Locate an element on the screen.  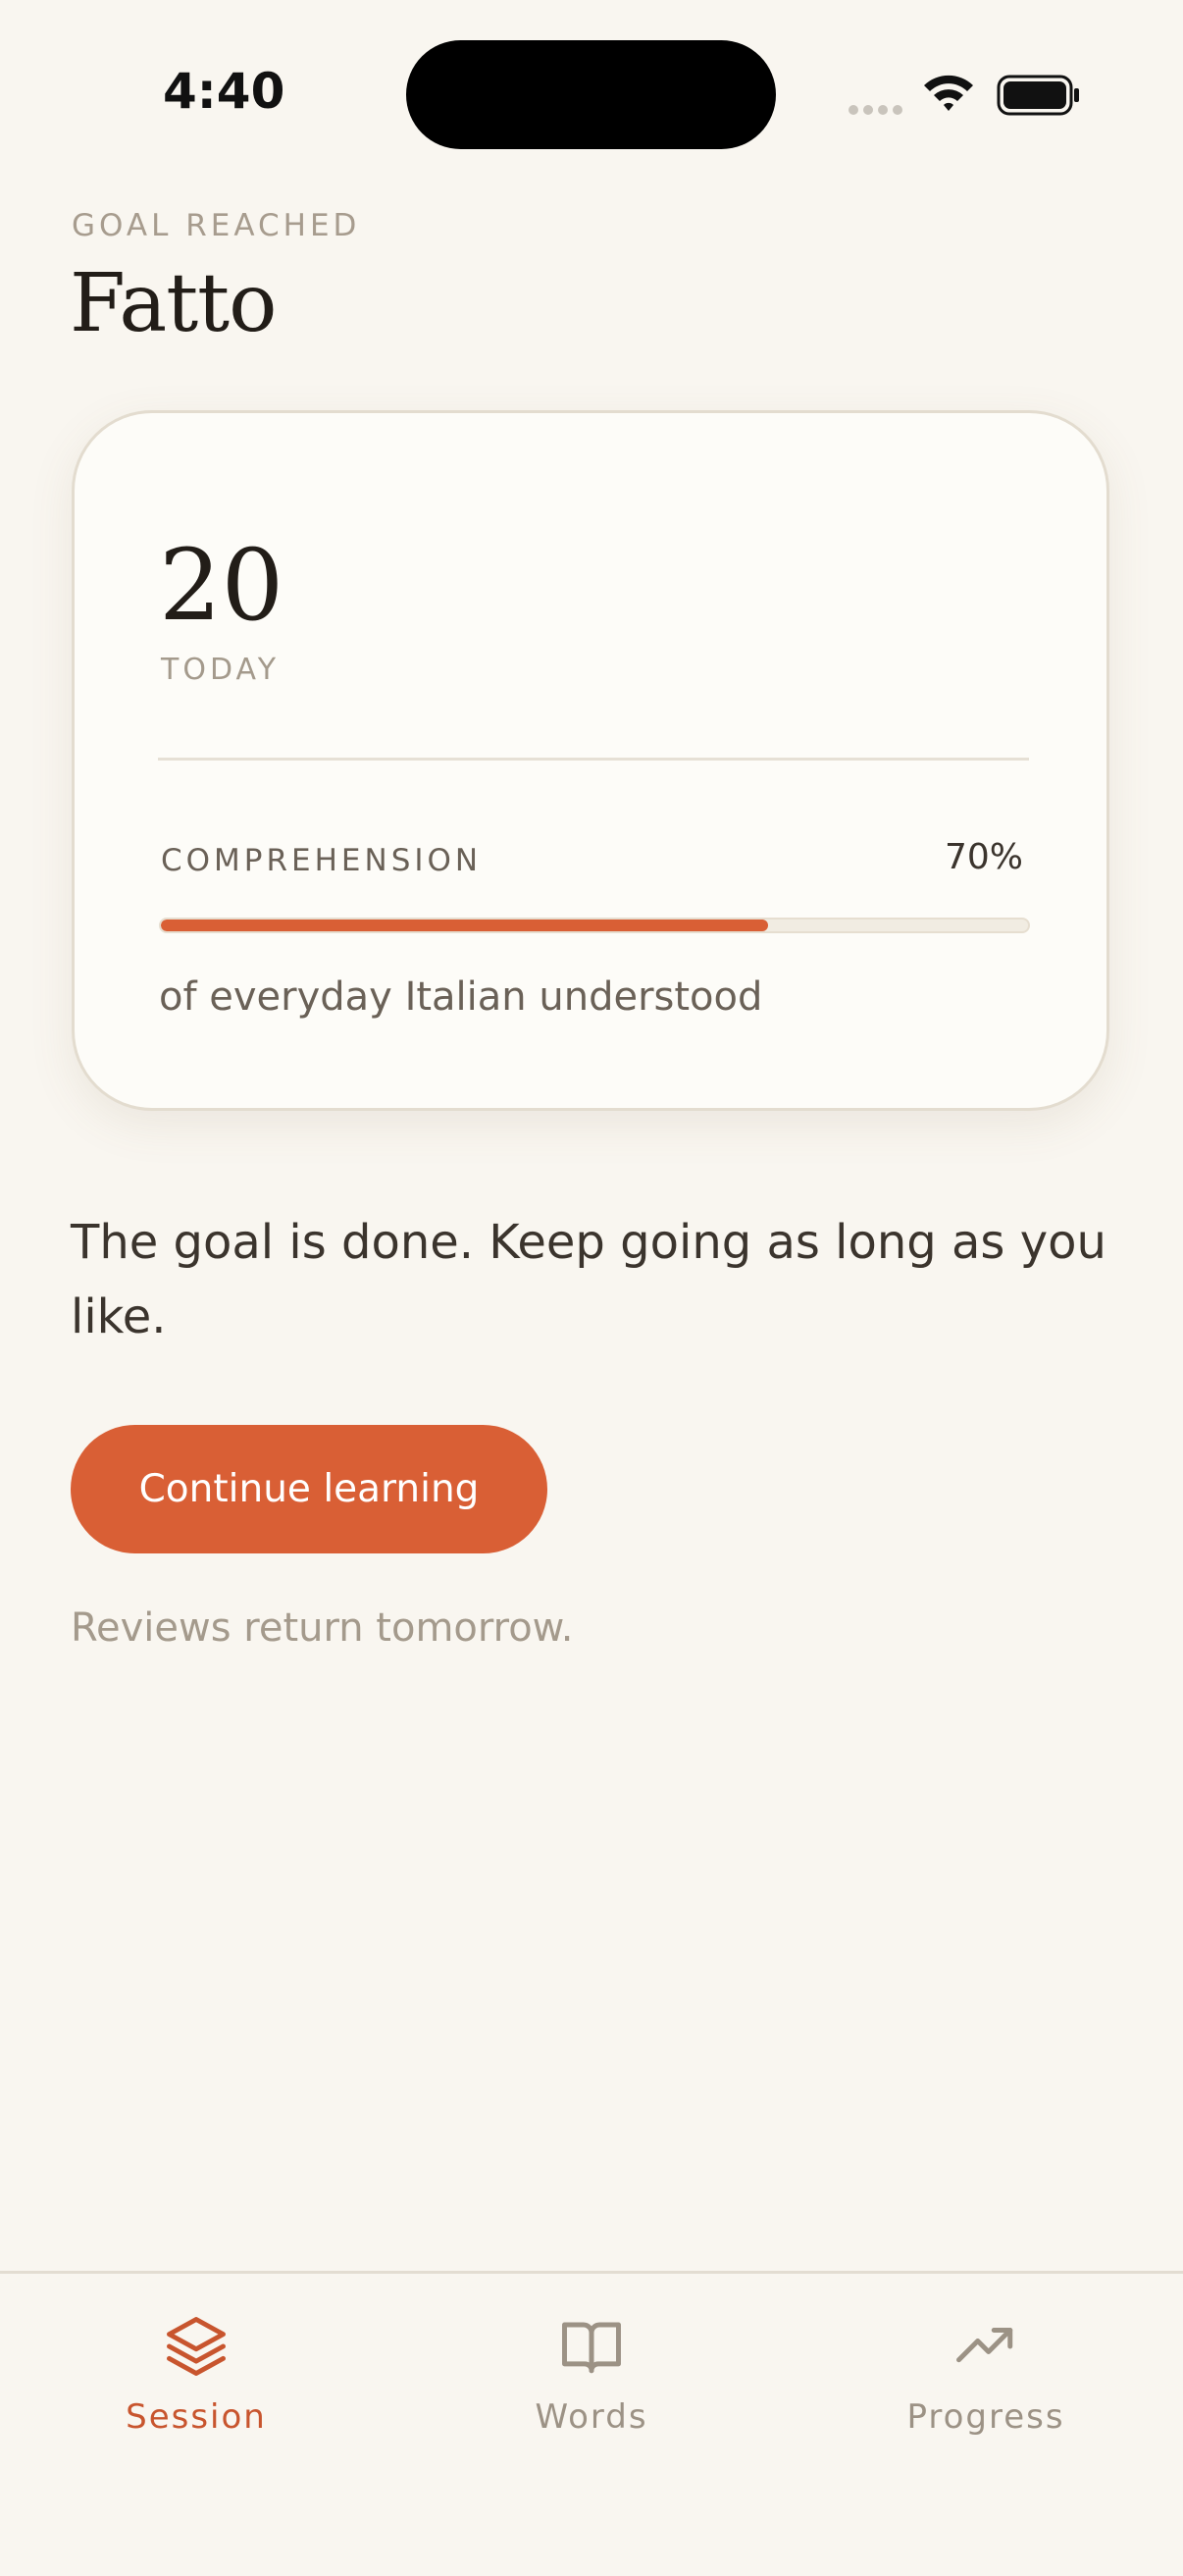
today-label: TODAY is located at coordinates (221, 670).